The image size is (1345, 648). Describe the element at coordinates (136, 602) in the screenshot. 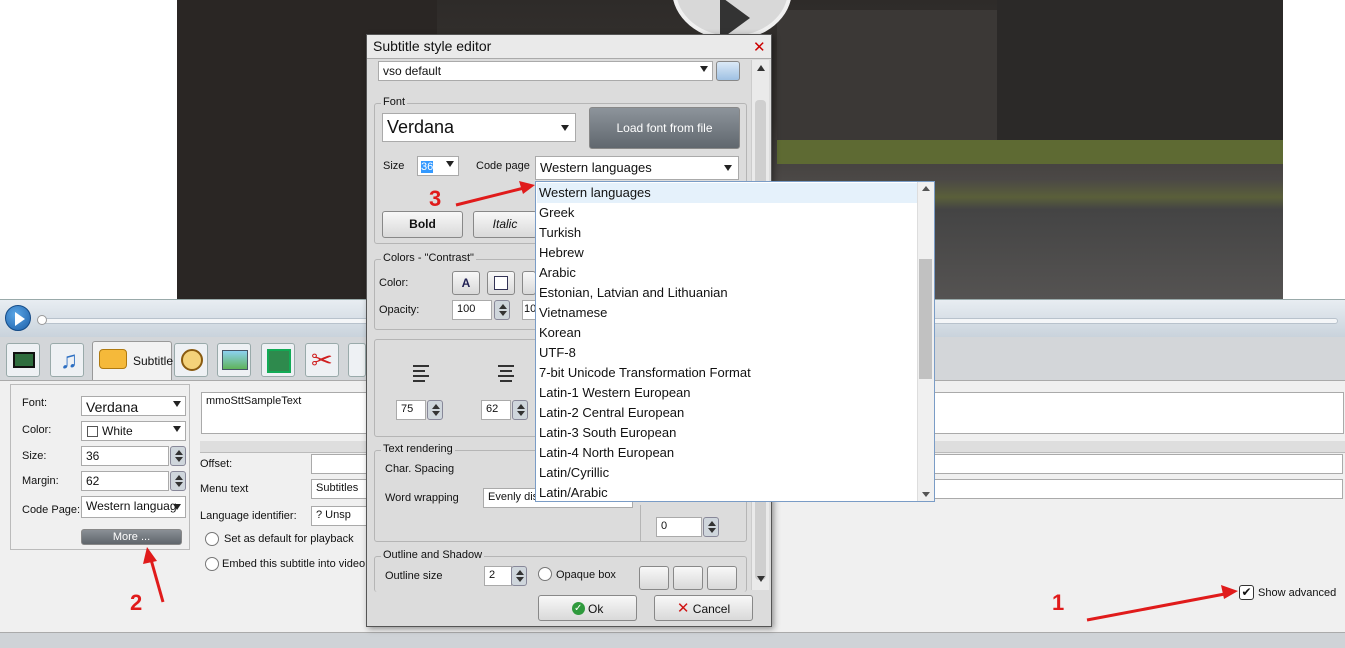

I see `annotation-2: 2` at that location.